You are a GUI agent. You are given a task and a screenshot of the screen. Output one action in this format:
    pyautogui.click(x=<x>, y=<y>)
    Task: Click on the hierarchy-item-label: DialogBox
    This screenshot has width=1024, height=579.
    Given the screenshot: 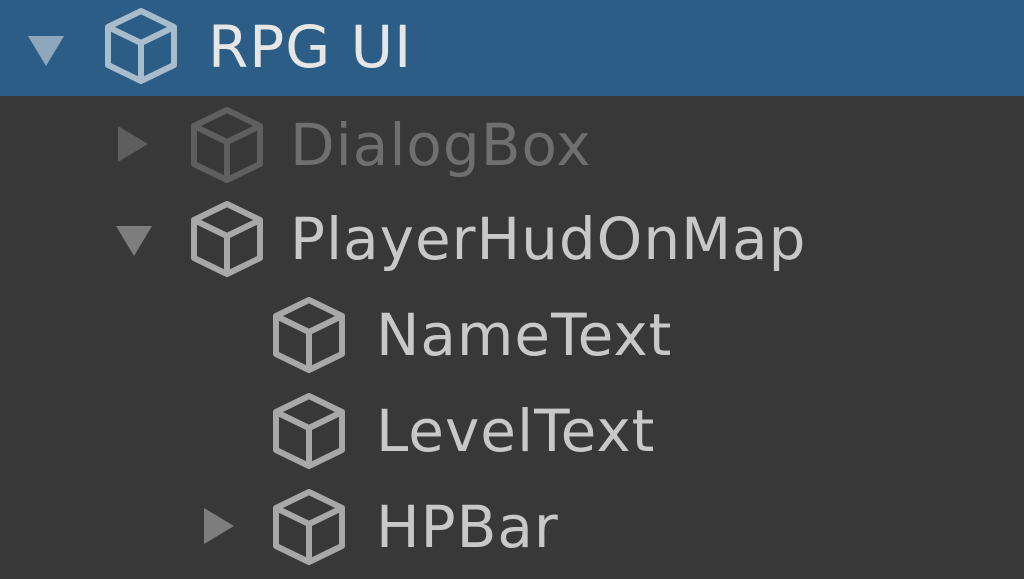 What is the action you would take?
    pyautogui.click(x=441, y=145)
    